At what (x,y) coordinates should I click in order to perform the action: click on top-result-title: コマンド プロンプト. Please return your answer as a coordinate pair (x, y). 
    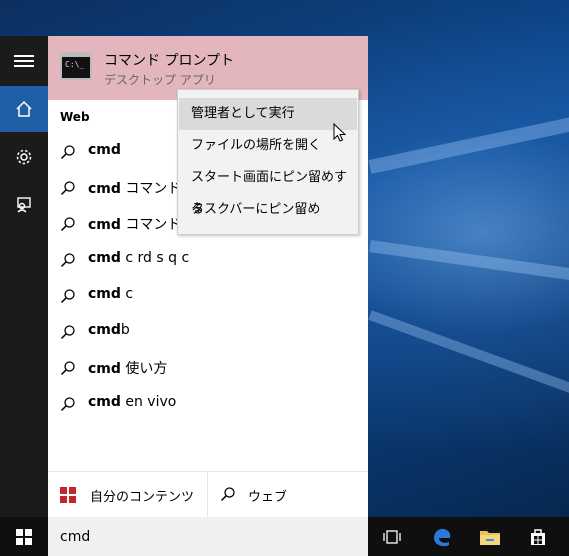
    Looking at the image, I should click on (169, 61).